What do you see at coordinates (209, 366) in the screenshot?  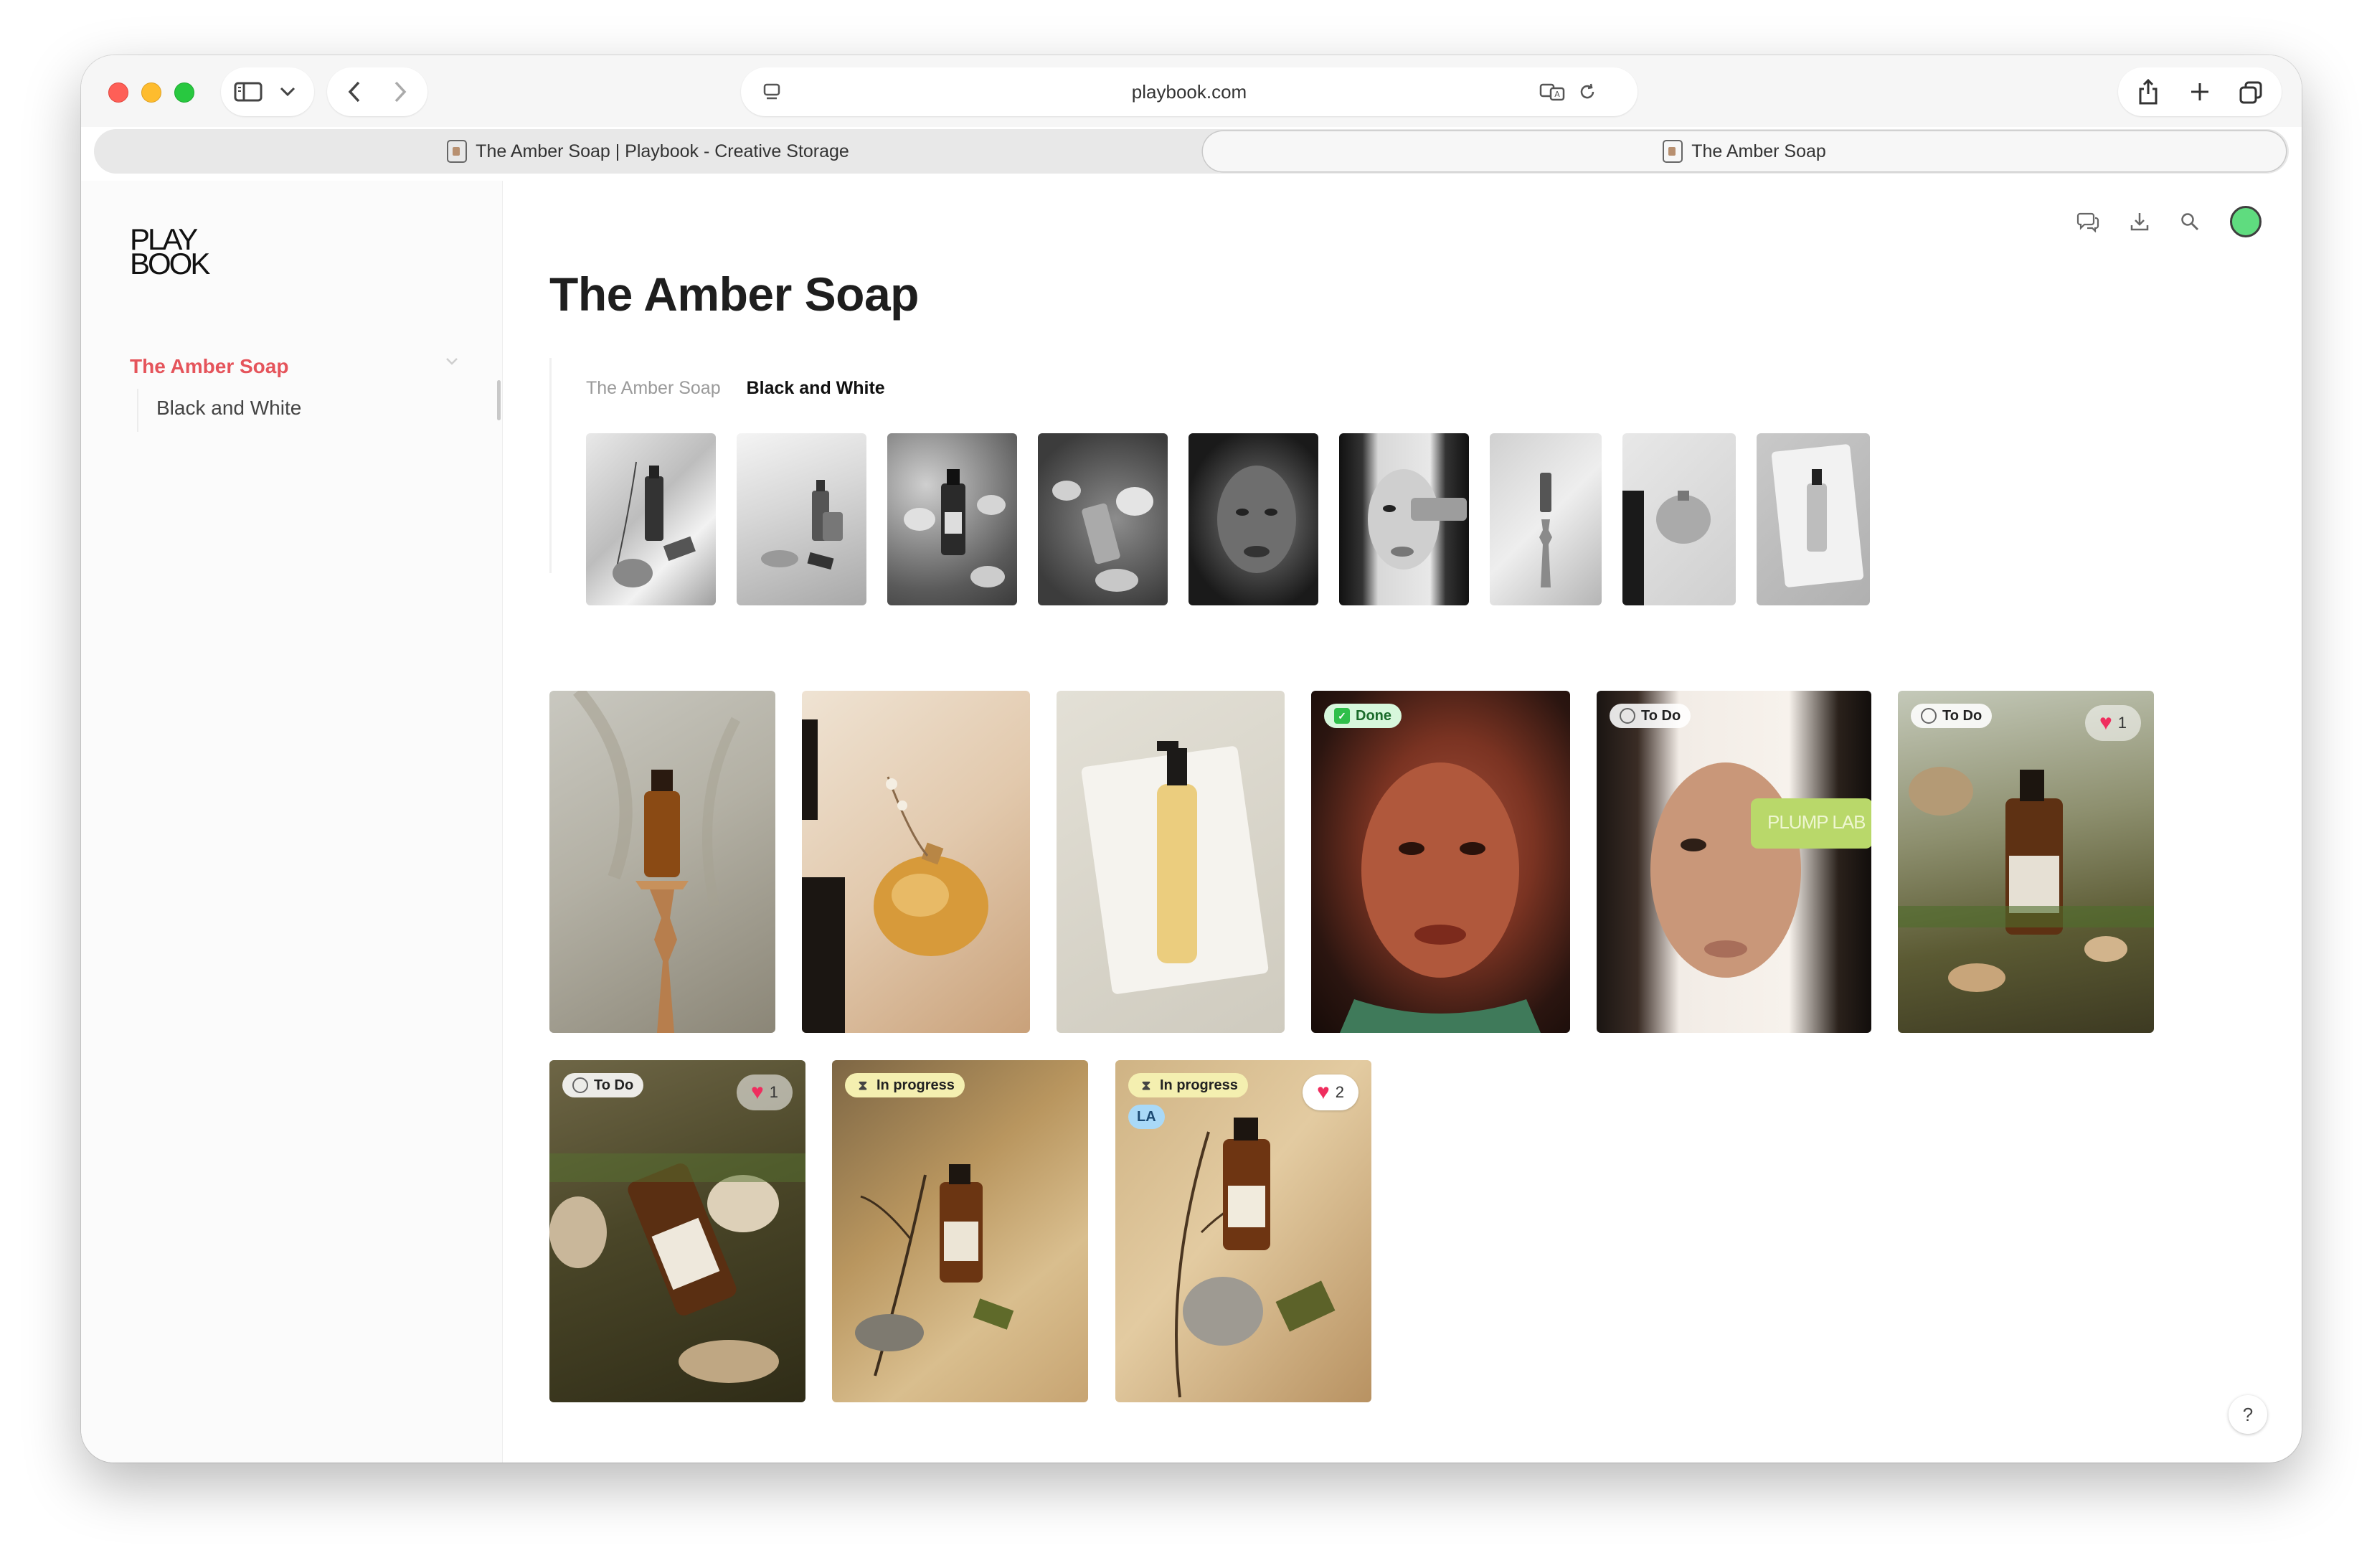 I see `sidebar-item-amber-soap: The Amber Soap` at bounding box center [209, 366].